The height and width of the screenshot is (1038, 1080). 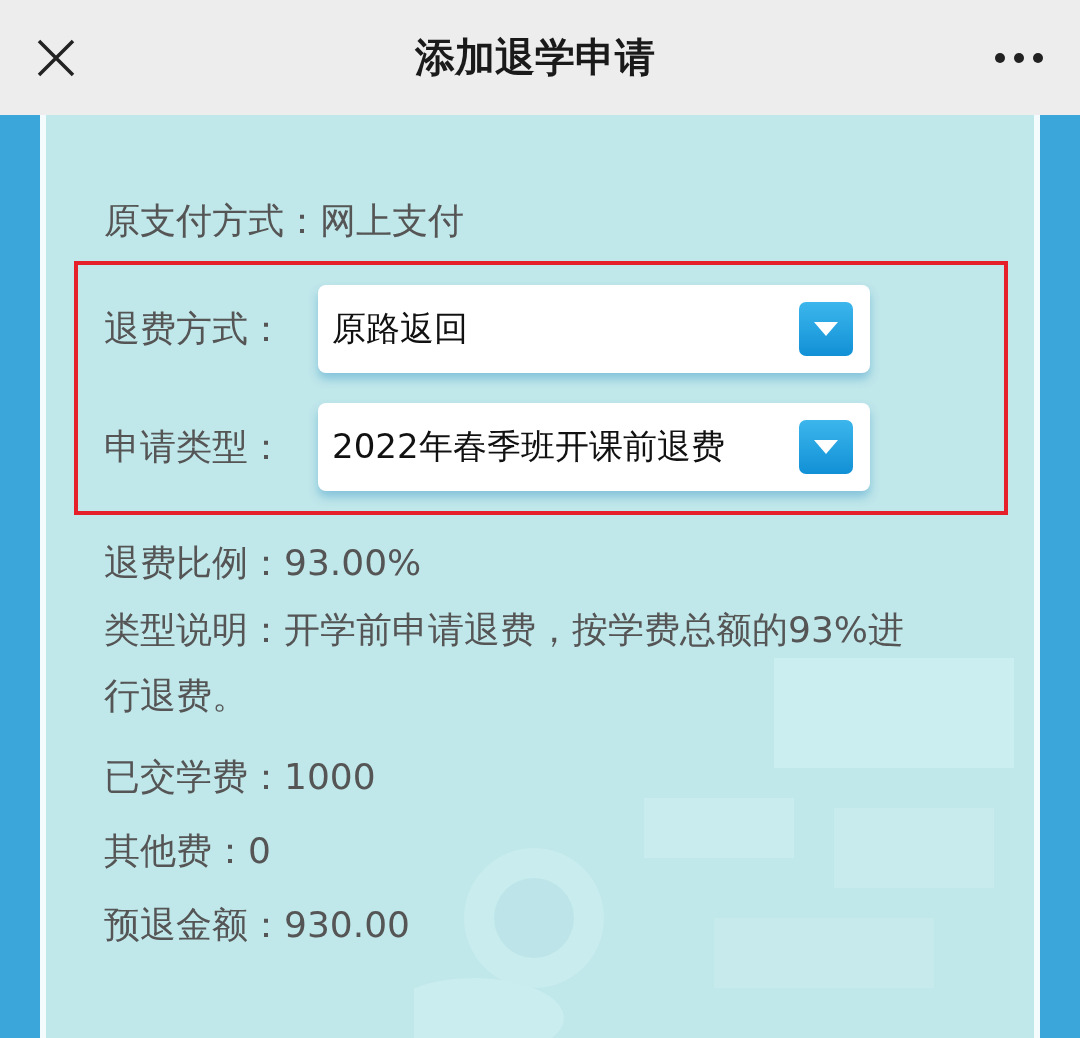 I want to click on dropdown-field: 2022年春季班开课前退费, so click(x=594, y=447).